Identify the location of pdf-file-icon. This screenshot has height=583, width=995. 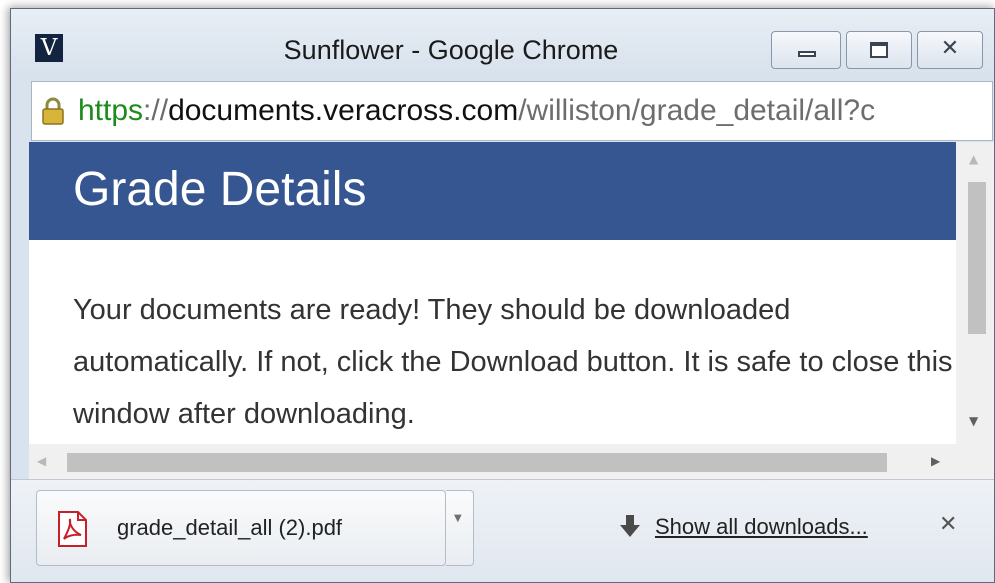
(72, 529).